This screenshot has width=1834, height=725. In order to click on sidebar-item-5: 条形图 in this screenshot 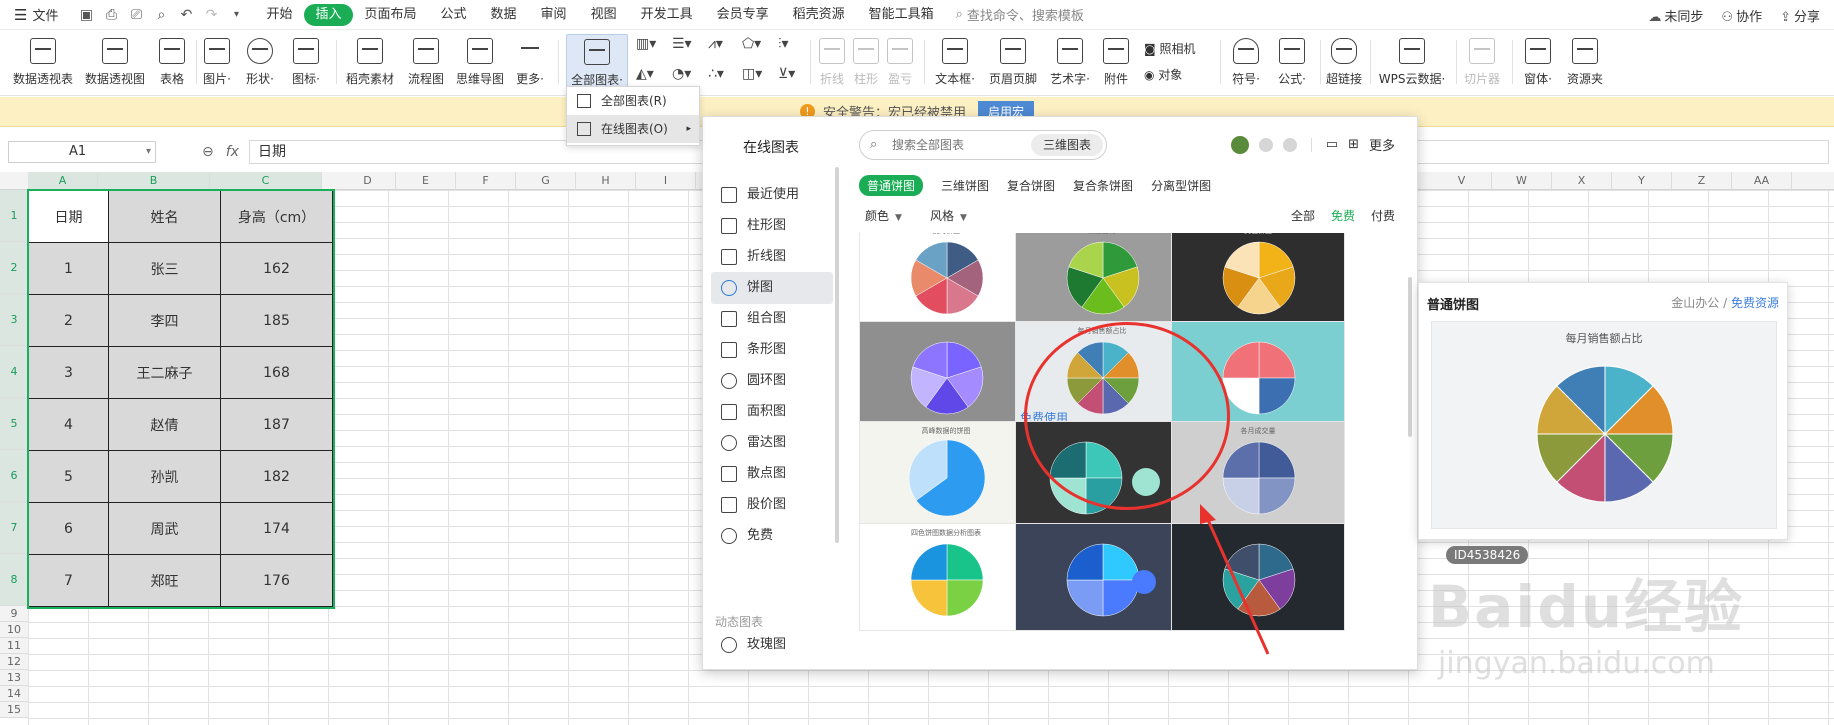, I will do `click(772, 350)`.